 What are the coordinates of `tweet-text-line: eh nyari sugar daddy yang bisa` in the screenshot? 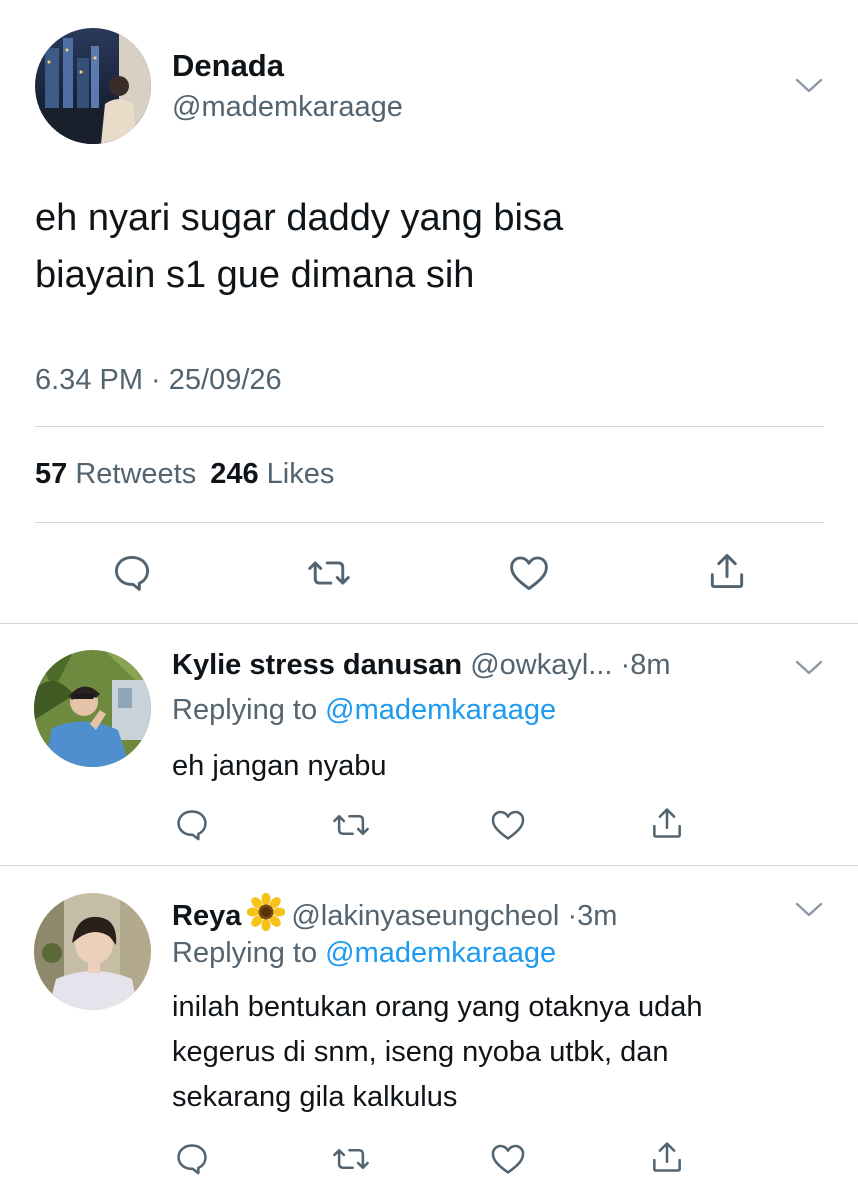 It's located at (299, 218).